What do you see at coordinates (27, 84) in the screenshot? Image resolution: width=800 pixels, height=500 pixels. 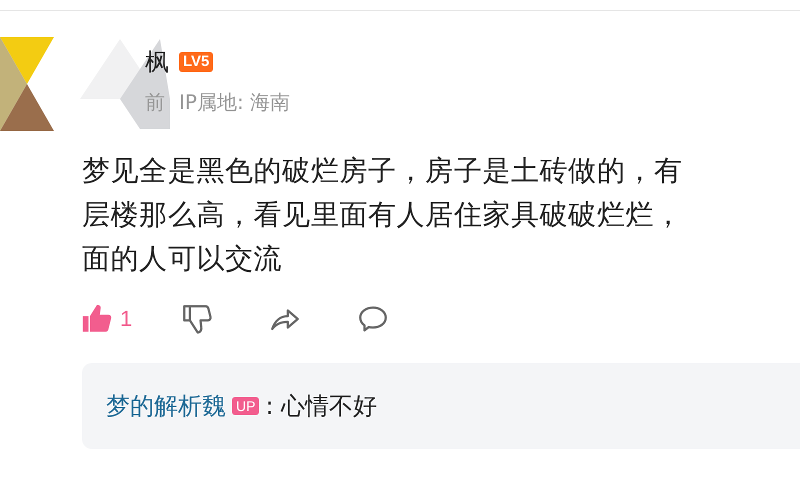 I see `avatar-icon` at bounding box center [27, 84].